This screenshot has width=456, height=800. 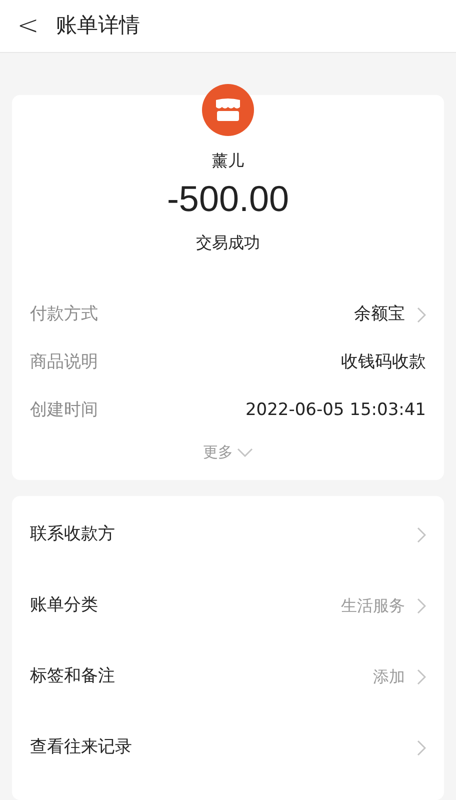 What do you see at coordinates (64, 314) in the screenshot?
I see `detail-label: 付款方式` at bounding box center [64, 314].